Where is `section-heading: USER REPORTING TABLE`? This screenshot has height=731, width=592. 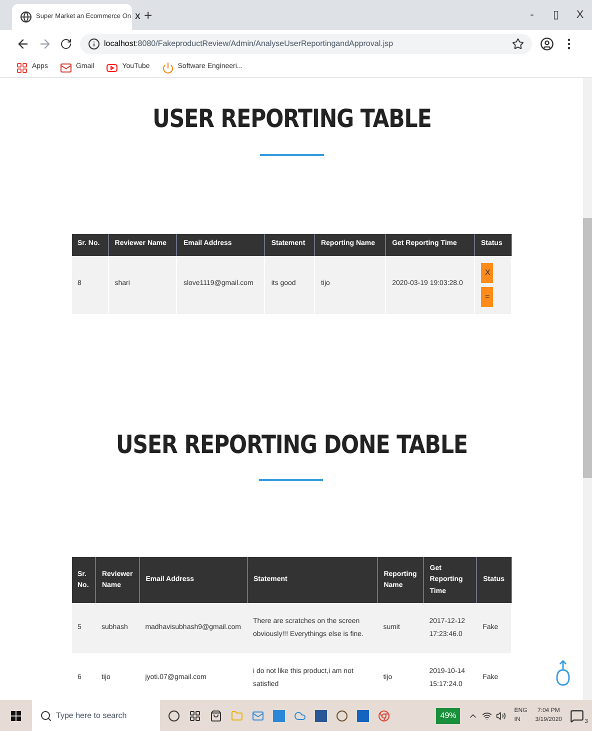
section-heading: USER REPORTING TABLE is located at coordinates (291, 119).